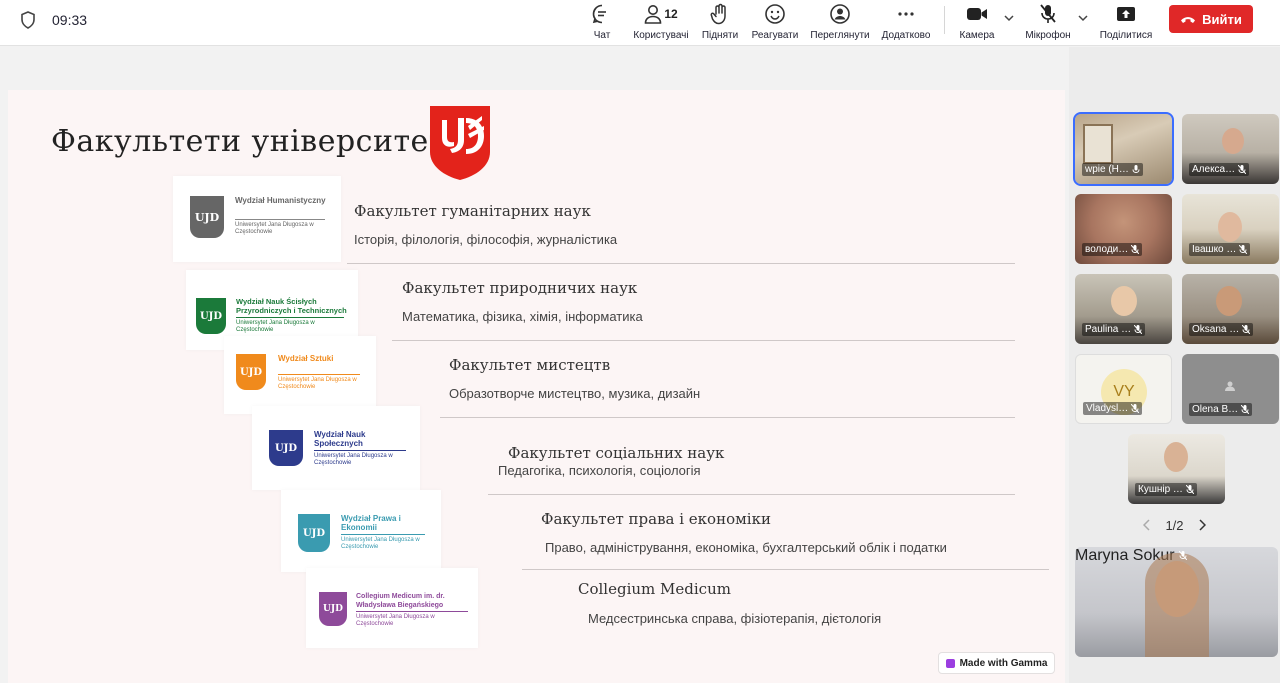 The width and height of the screenshot is (1280, 683). Describe the element at coordinates (775, 14) in the screenshot. I see `smiley-icon` at that location.